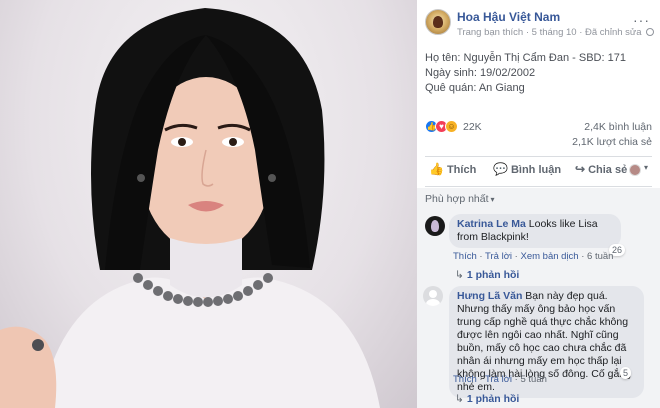 This screenshot has width=660, height=408. I want to click on post-actions: 👍 Thích 💬 Bình luận ↪ Chia sẻ ▾, so click(538, 171).